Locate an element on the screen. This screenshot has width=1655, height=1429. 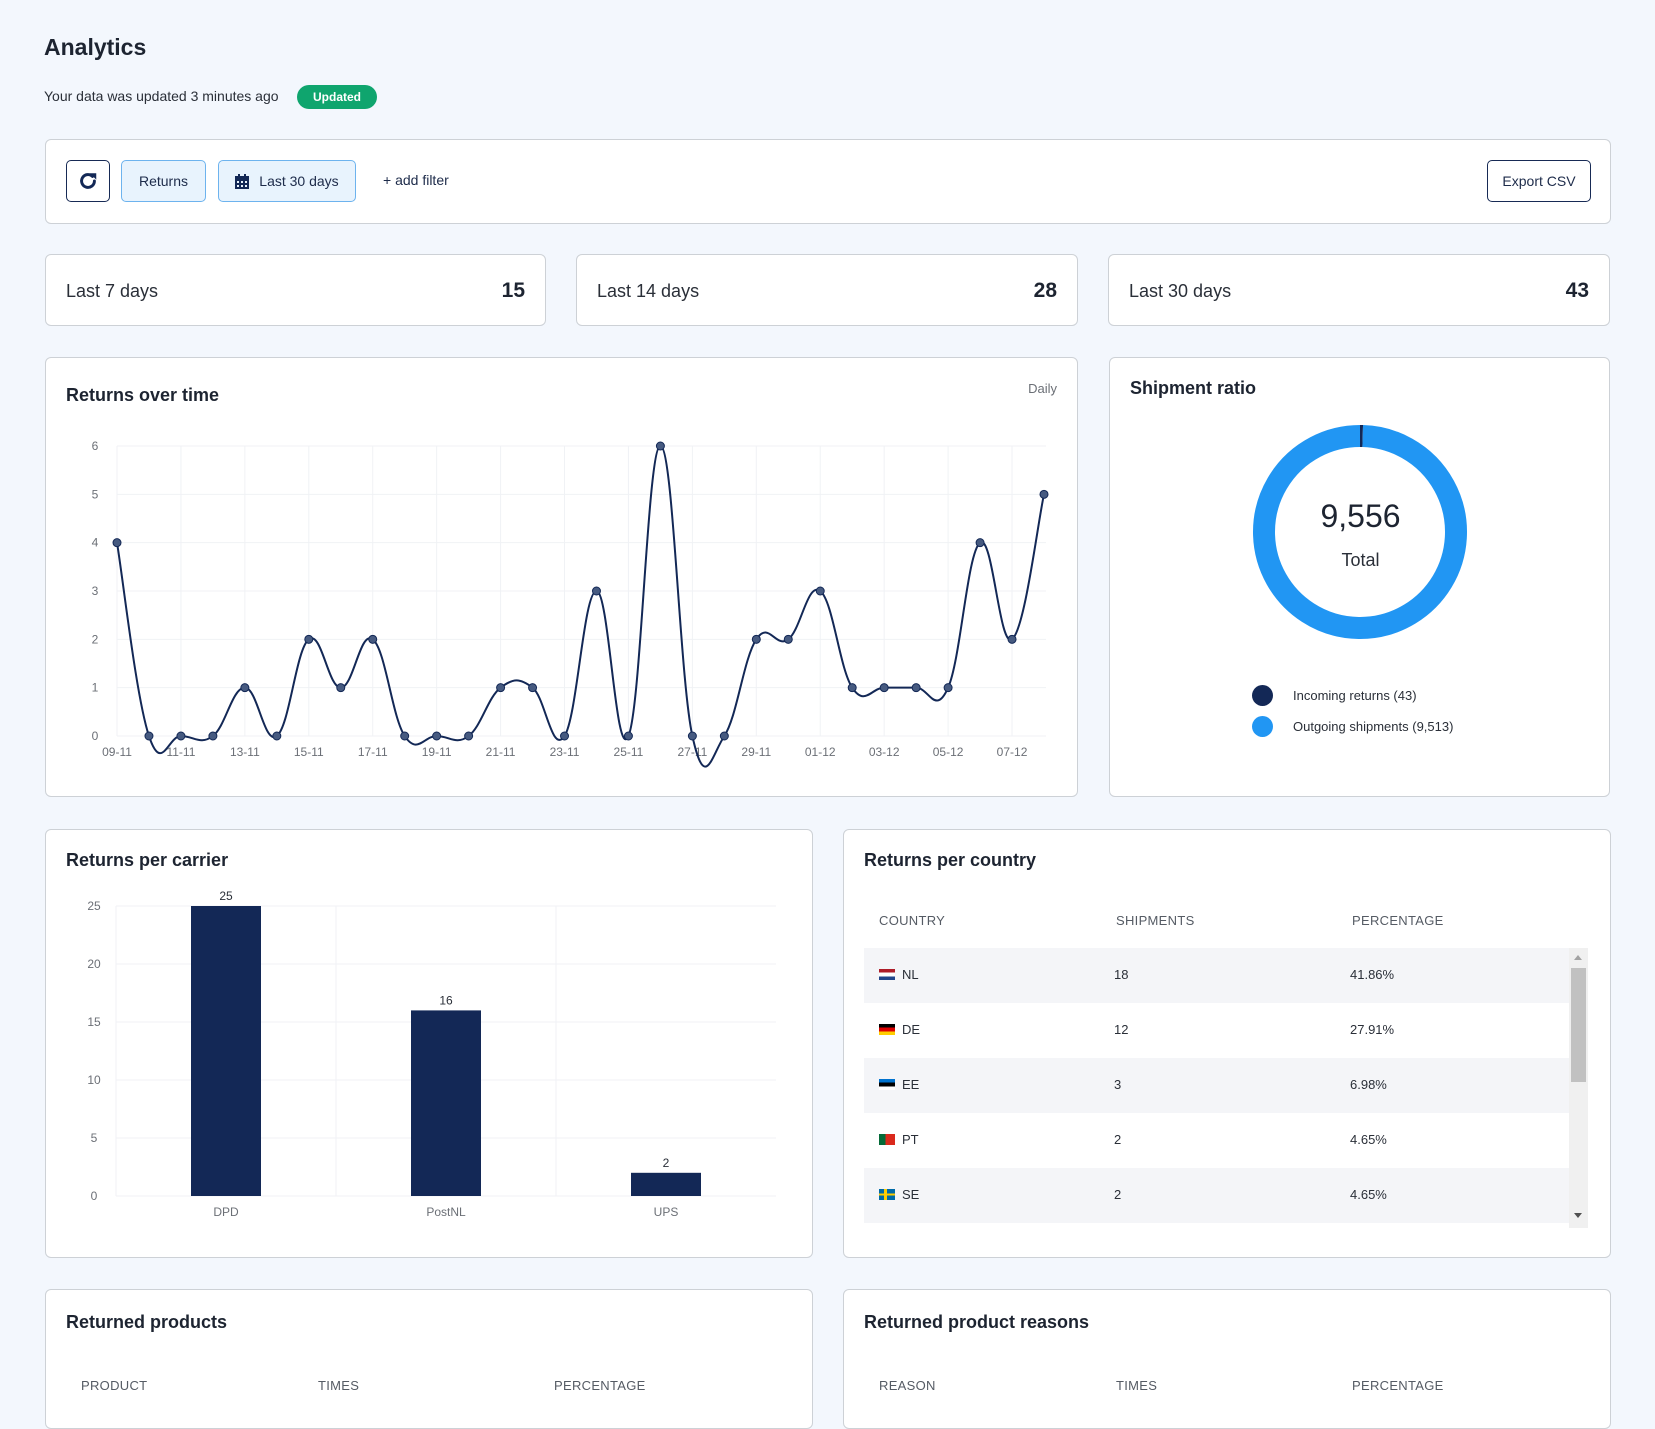
column-header-shipments: SHIPMENTS is located at coordinates (1155, 920).